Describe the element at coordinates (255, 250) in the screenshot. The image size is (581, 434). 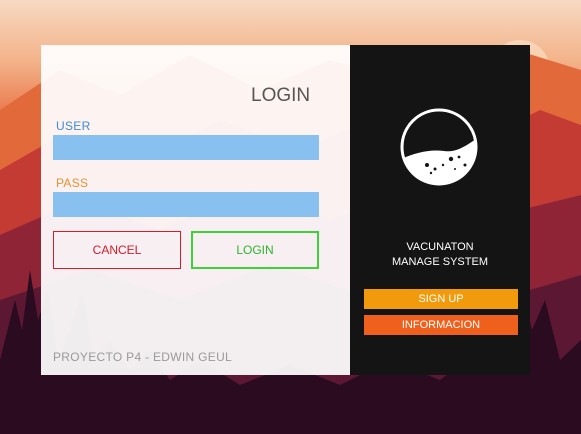
I see `login-button: LOGIN` at that location.